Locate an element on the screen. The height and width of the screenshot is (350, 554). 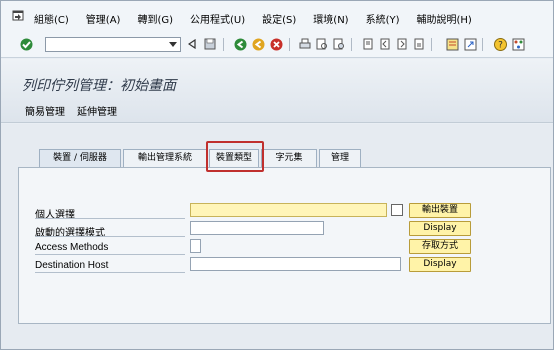
output-devices-button: 輸出裝置 is located at coordinates (440, 210).